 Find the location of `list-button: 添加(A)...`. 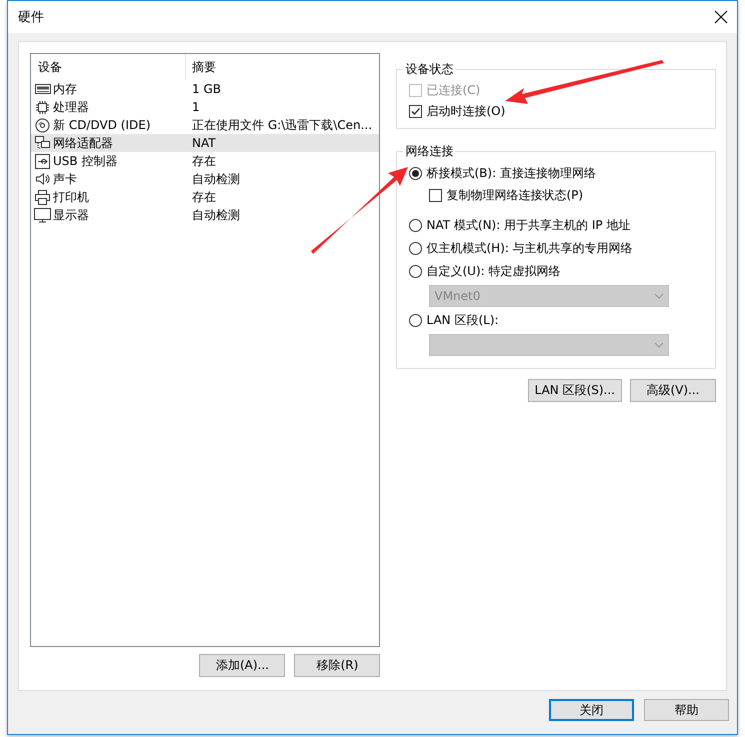

list-button: 添加(A)... is located at coordinates (242, 665).